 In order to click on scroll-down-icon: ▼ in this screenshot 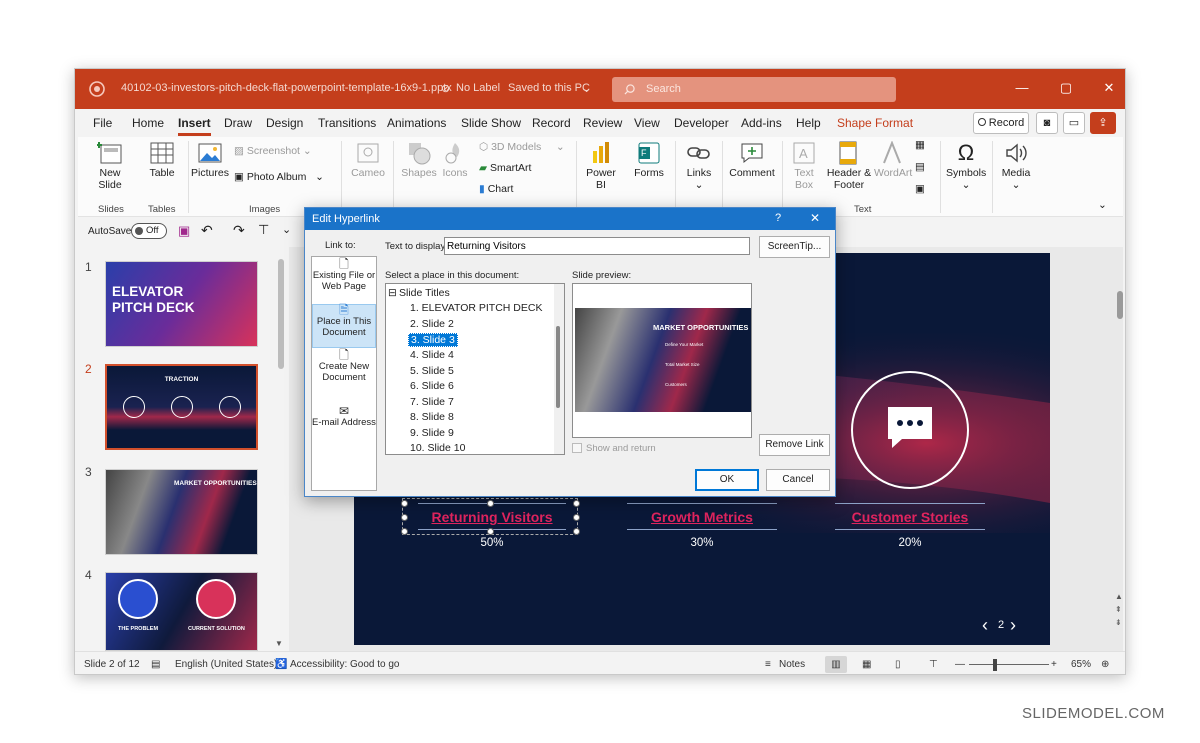, I will do `click(279, 643)`.